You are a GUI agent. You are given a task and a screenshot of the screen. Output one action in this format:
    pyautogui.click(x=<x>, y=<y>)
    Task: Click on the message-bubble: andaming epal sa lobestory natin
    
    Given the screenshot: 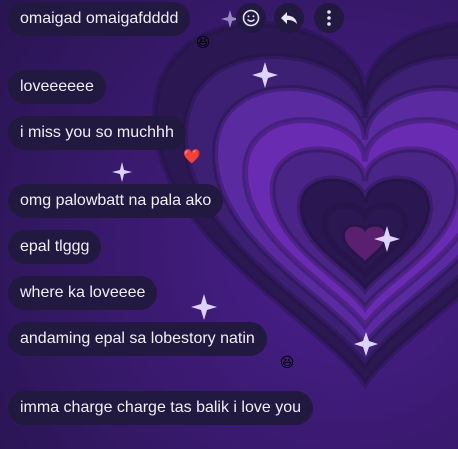 What is the action you would take?
    pyautogui.click(x=137, y=339)
    